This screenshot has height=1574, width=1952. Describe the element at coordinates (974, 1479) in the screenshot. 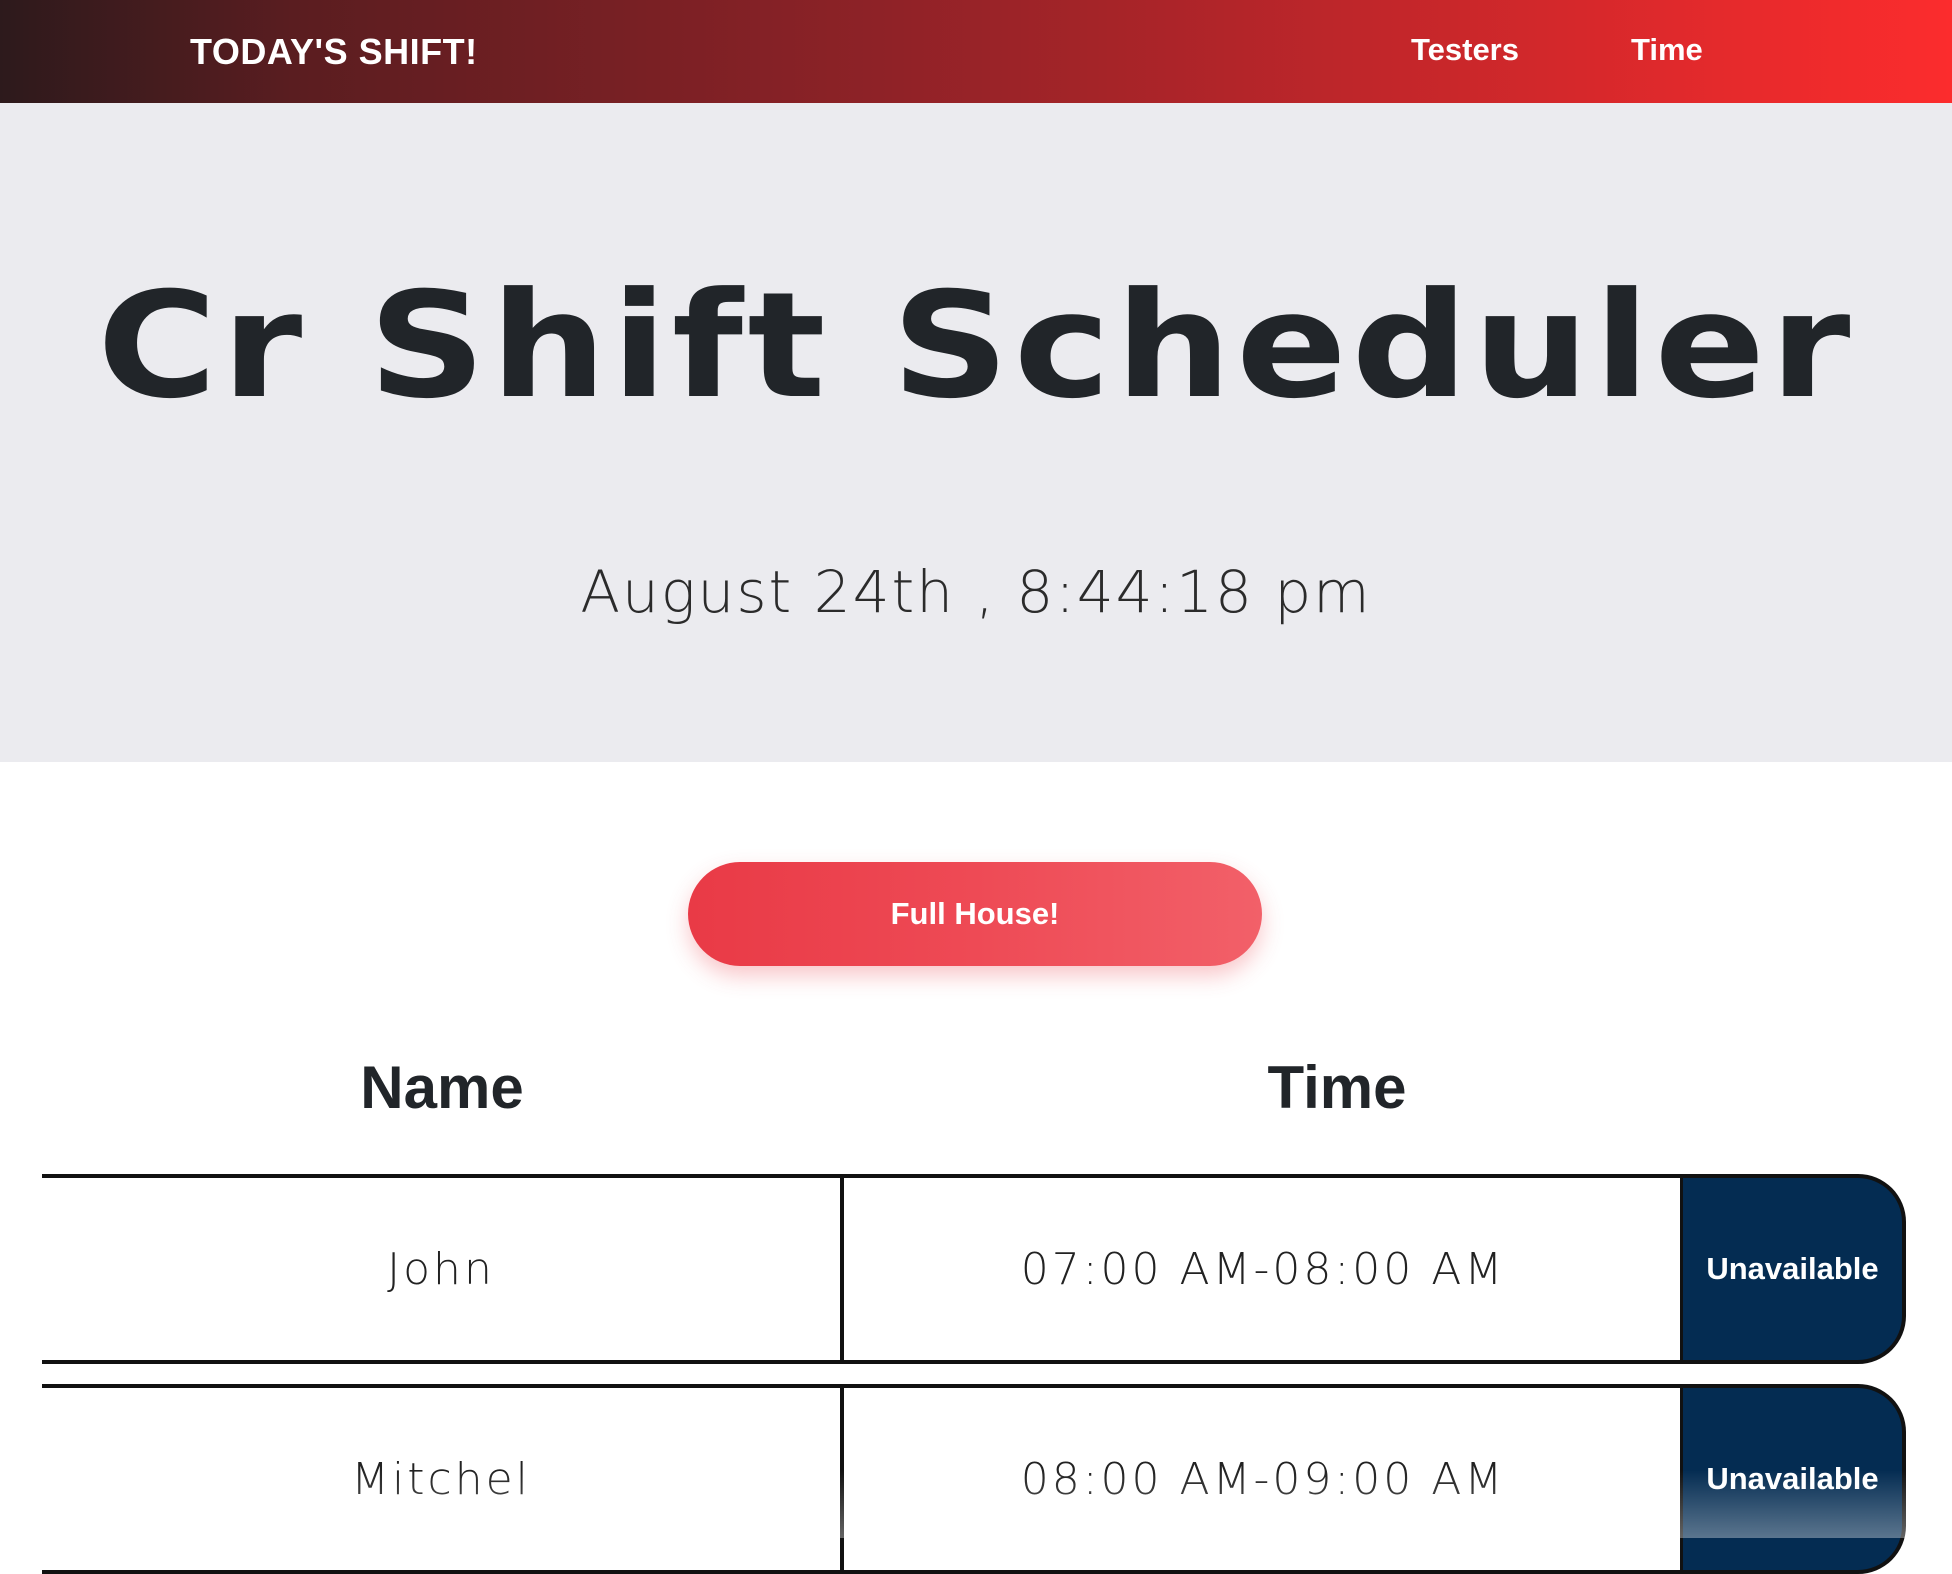

I see `table-row: Mitchel 08:00 AM-09:00 AM Unavailable` at that location.